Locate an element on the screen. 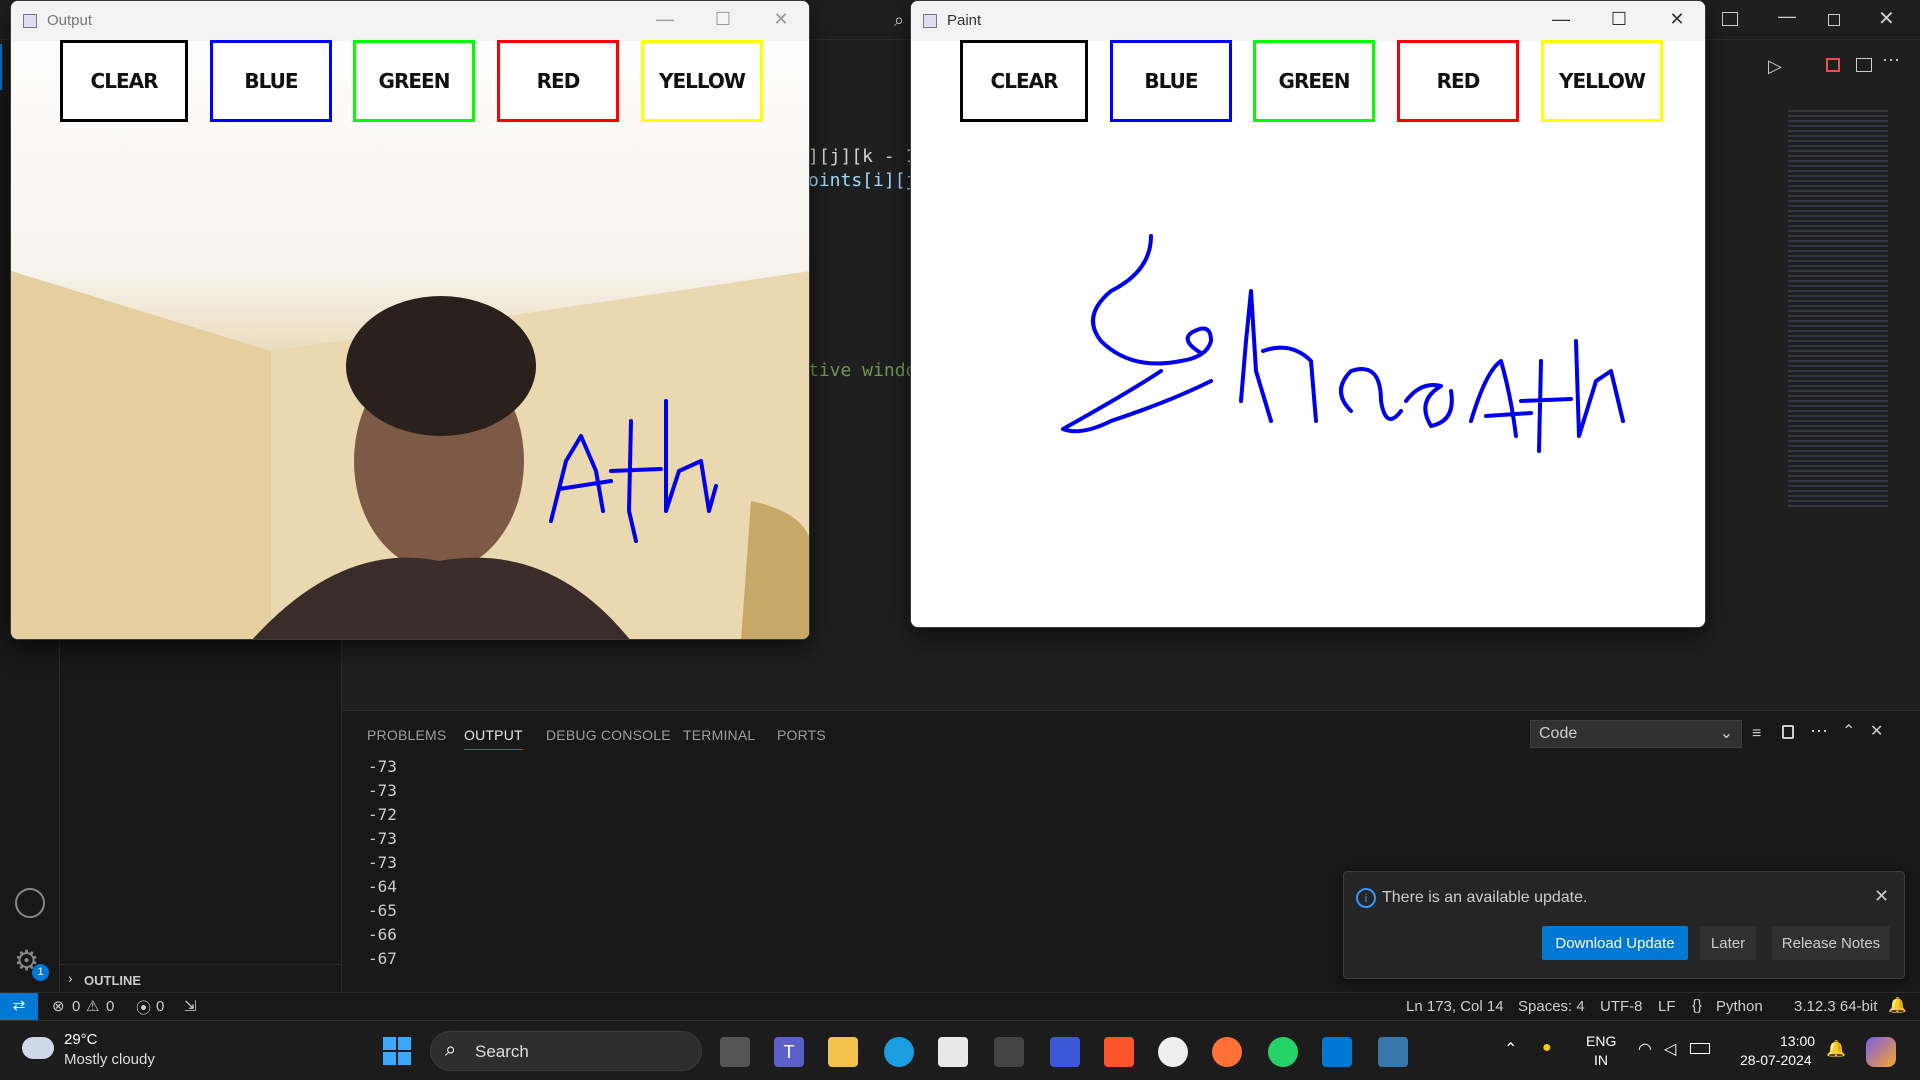  outline-section: › OUTLINE is located at coordinates (201, 979).